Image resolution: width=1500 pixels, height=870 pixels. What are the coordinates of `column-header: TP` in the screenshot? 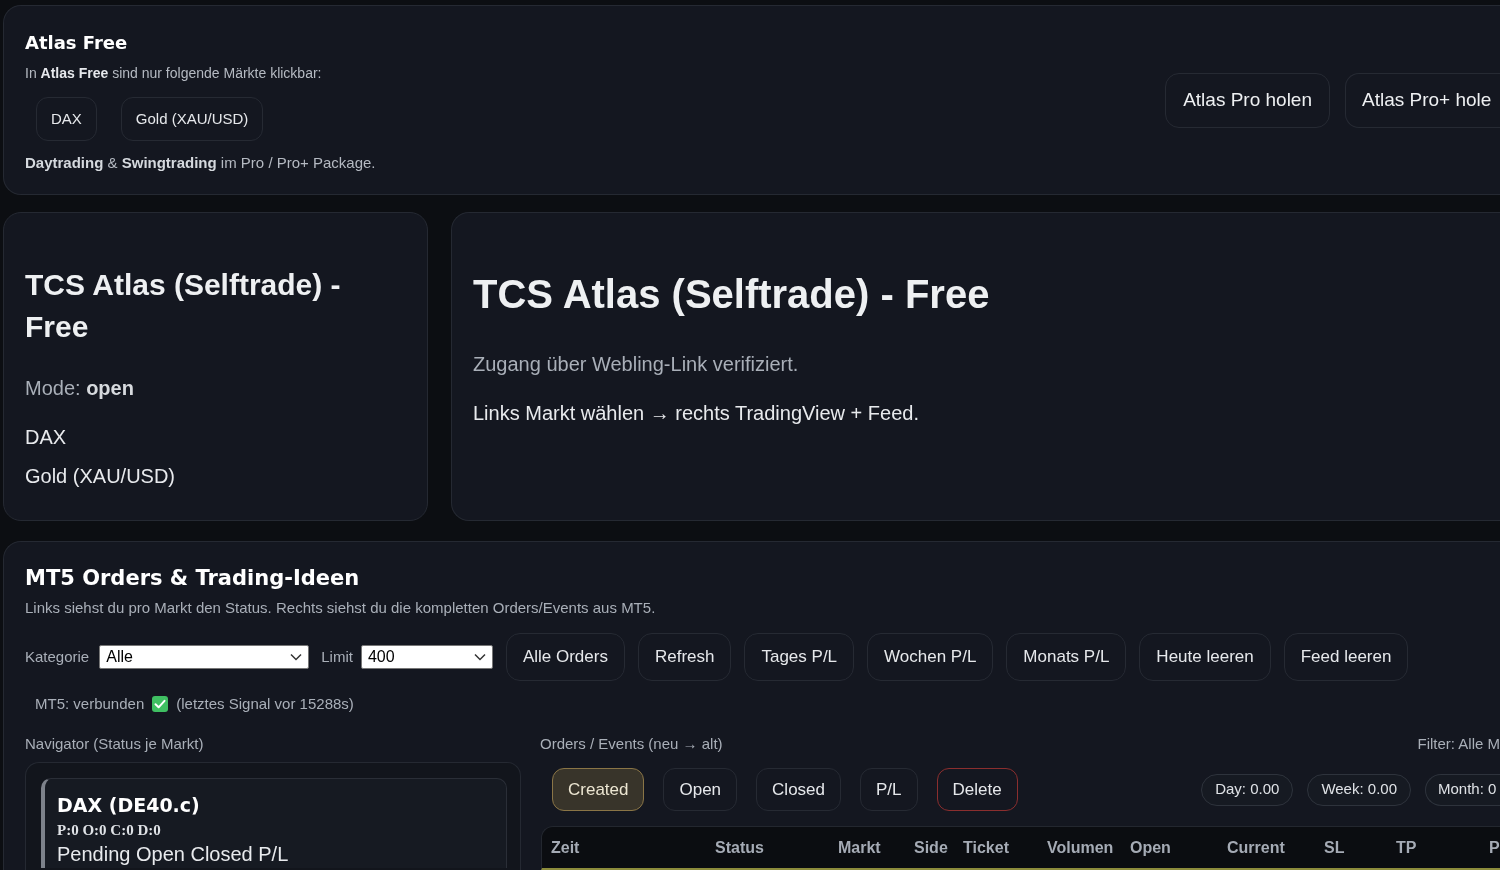 It's located at (1406, 847).